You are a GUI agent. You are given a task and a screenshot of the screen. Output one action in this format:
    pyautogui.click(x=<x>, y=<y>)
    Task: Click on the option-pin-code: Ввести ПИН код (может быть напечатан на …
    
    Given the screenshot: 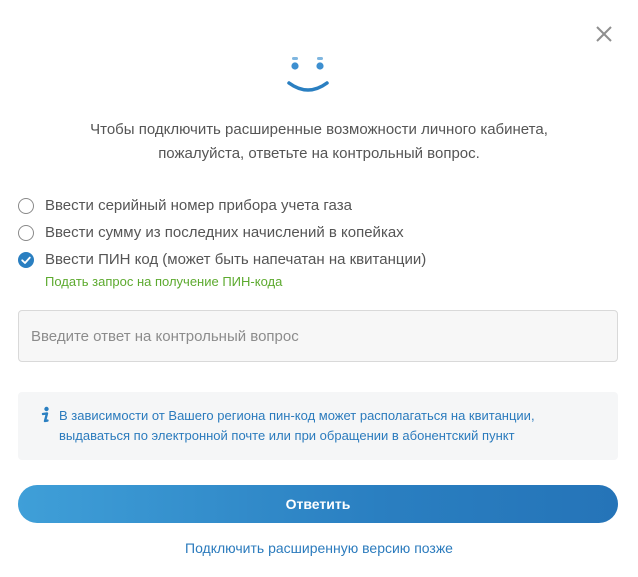 What is the action you would take?
    pyautogui.click(x=316, y=259)
    